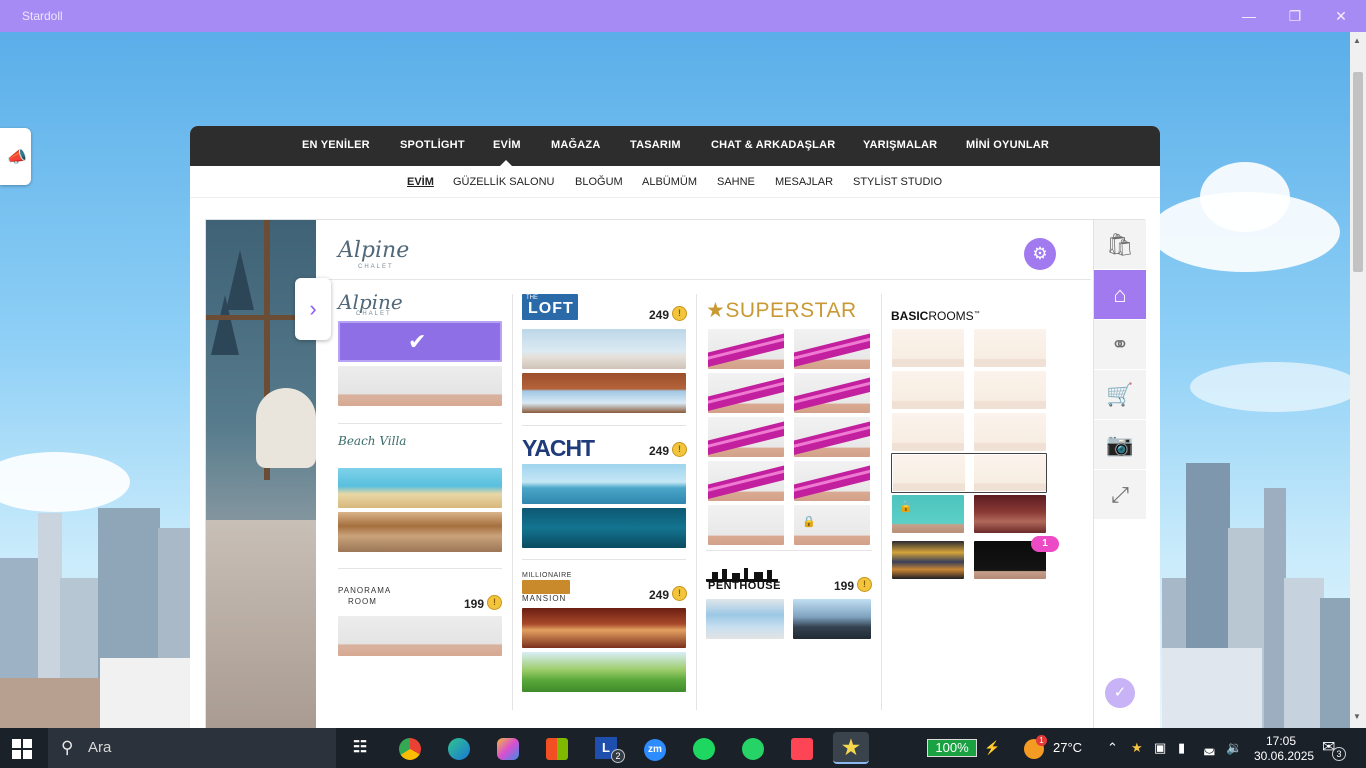 The width and height of the screenshot is (1366, 768). What do you see at coordinates (599, 182) in the screenshot?
I see `subnav-blogum: BLOĞUM` at bounding box center [599, 182].